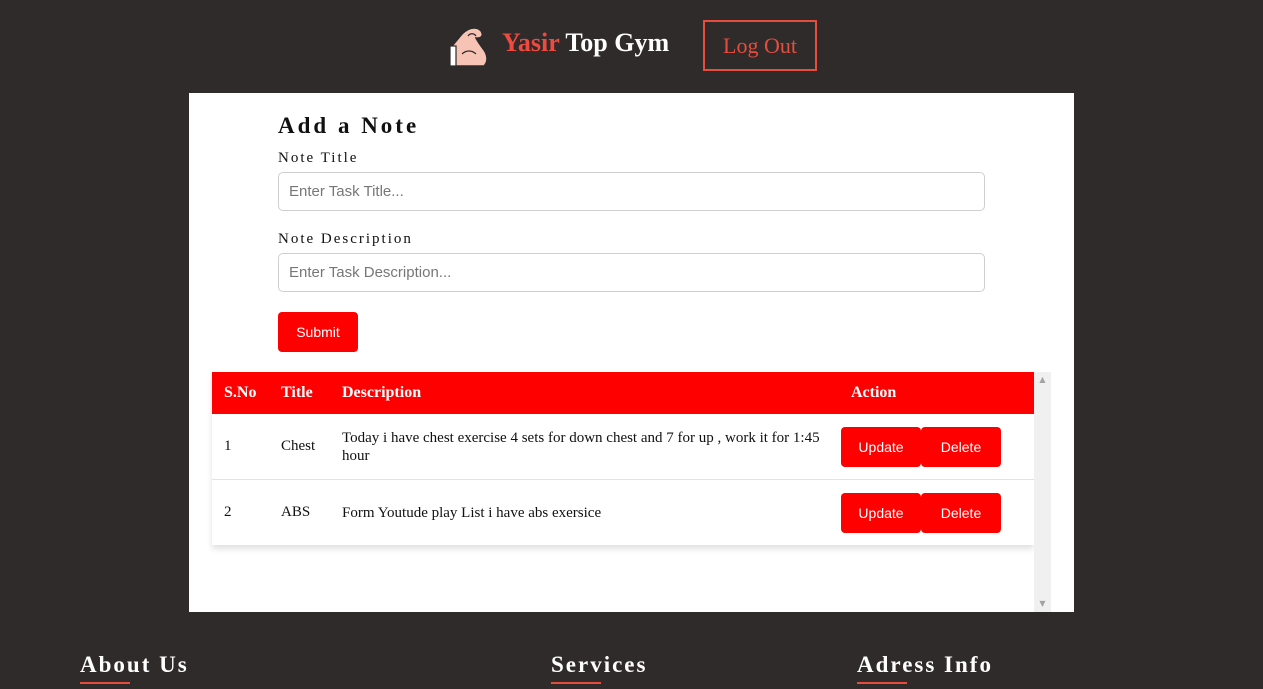 The width and height of the screenshot is (1263, 689). I want to click on cell-title: ABS, so click(296, 512).